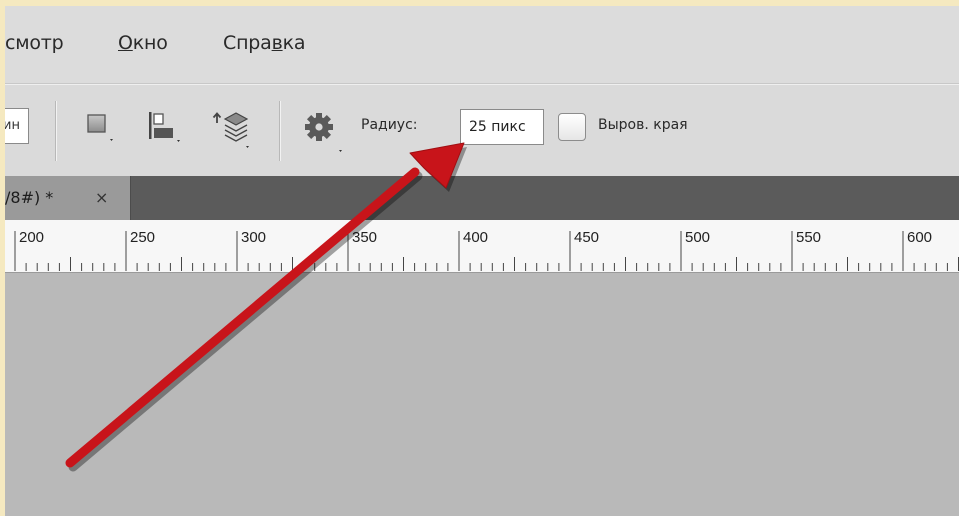 This screenshot has height=516, width=959. What do you see at coordinates (101, 129) in the screenshot?
I see `mode-square-icon` at bounding box center [101, 129].